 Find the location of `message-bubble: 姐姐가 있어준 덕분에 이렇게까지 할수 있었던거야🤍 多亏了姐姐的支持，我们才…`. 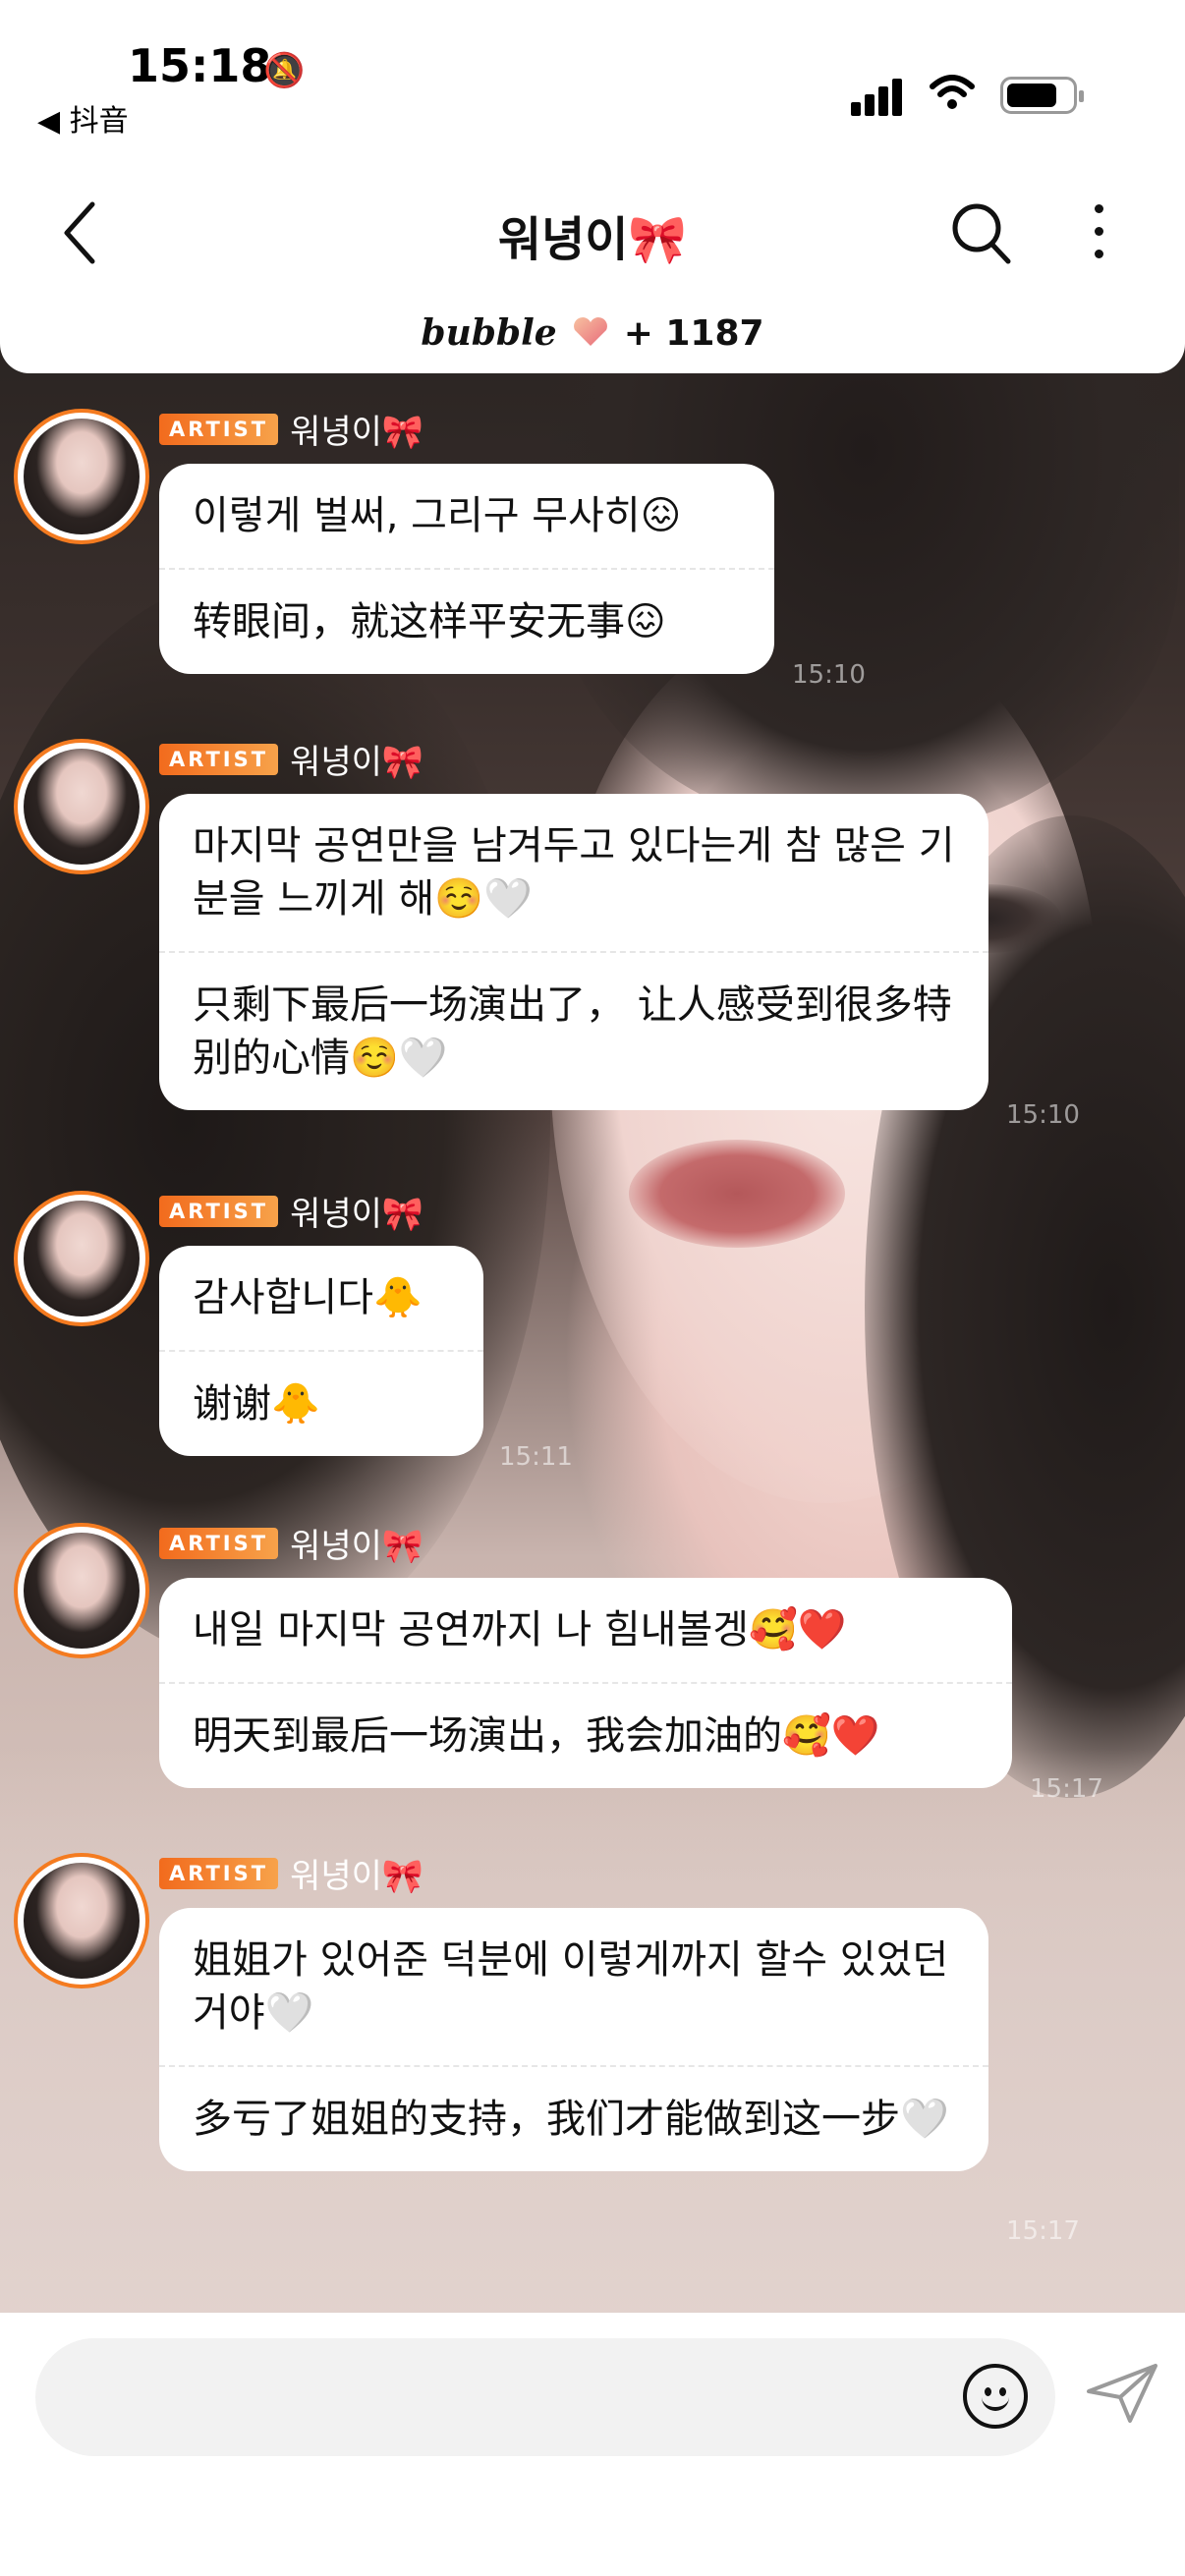

message-bubble: 姐姐가 있어준 덕분에 이렇게까지 할수 있었던거야🤍 多亏了姐姐的支持，我们才… is located at coordinates (573, 2039).